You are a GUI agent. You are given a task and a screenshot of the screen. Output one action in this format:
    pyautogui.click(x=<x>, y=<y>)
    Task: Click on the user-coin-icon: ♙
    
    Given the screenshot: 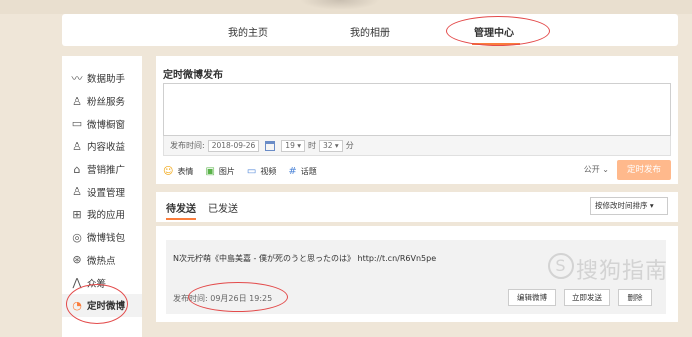 What is the action you would take?
    pyautogui.click(x=77, y=146)
    